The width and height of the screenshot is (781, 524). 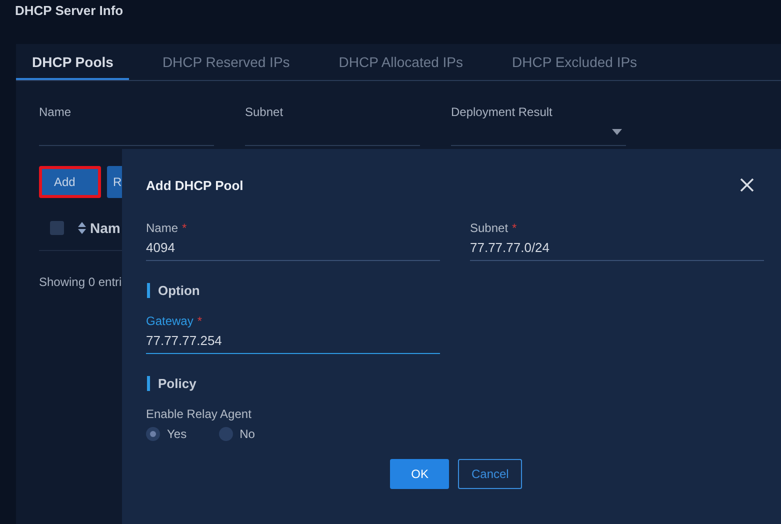 What do you see at coordinates (747, 185) in the screenshot?
I see `close-icon` at bounding box center [747, 185].